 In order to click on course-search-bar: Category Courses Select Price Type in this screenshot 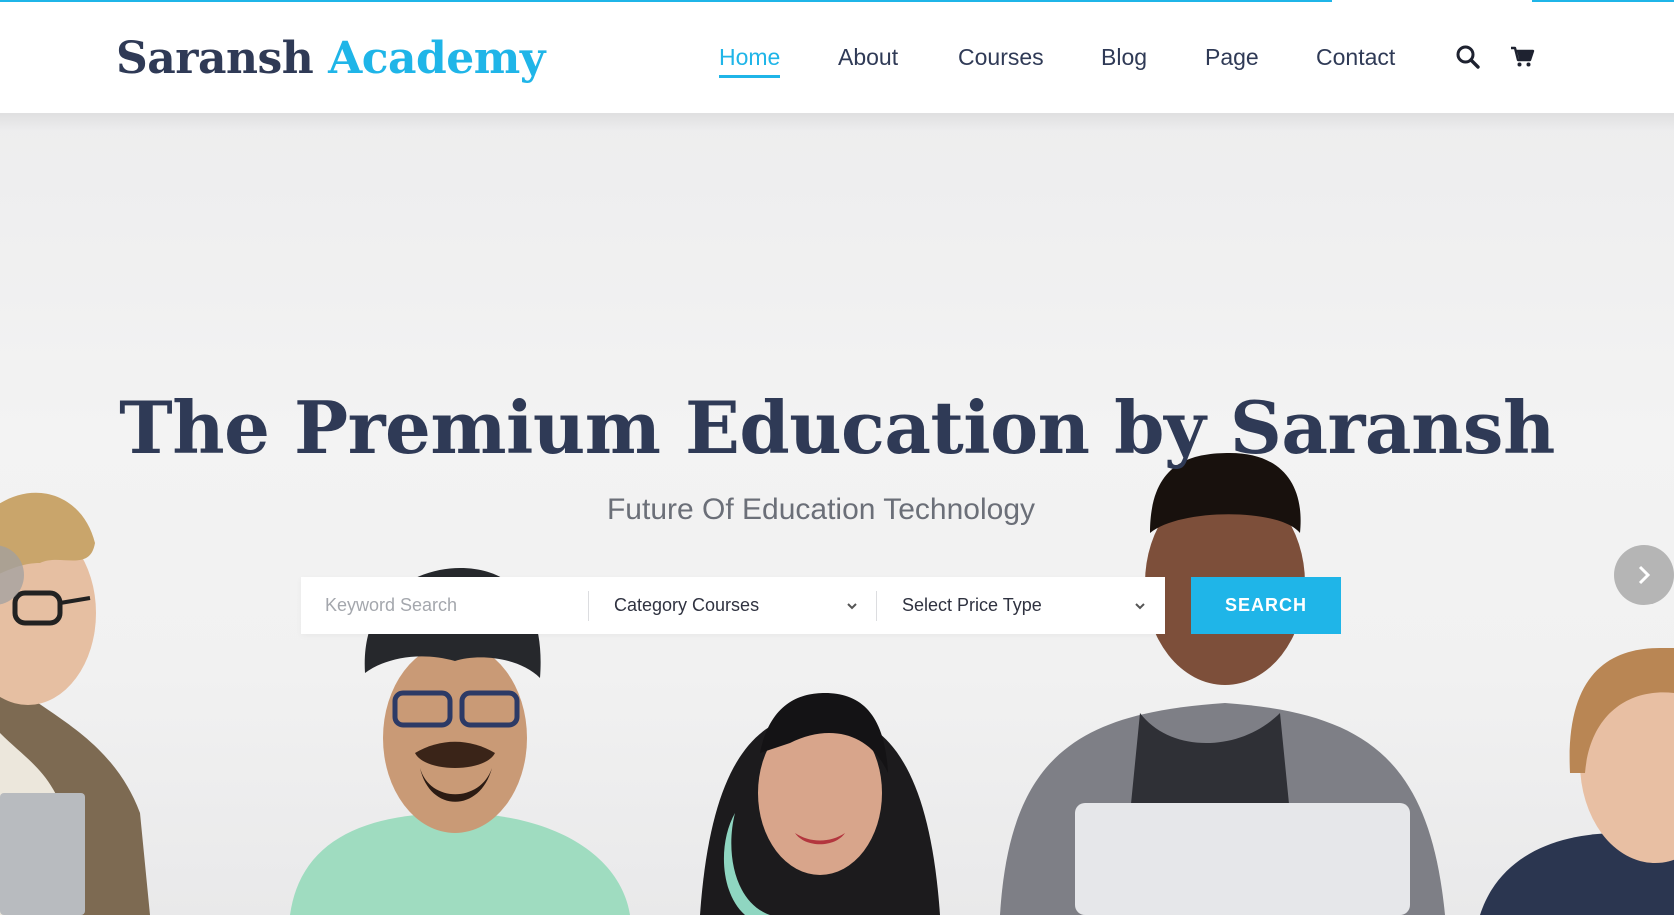, I will do `click(733, 605)`.